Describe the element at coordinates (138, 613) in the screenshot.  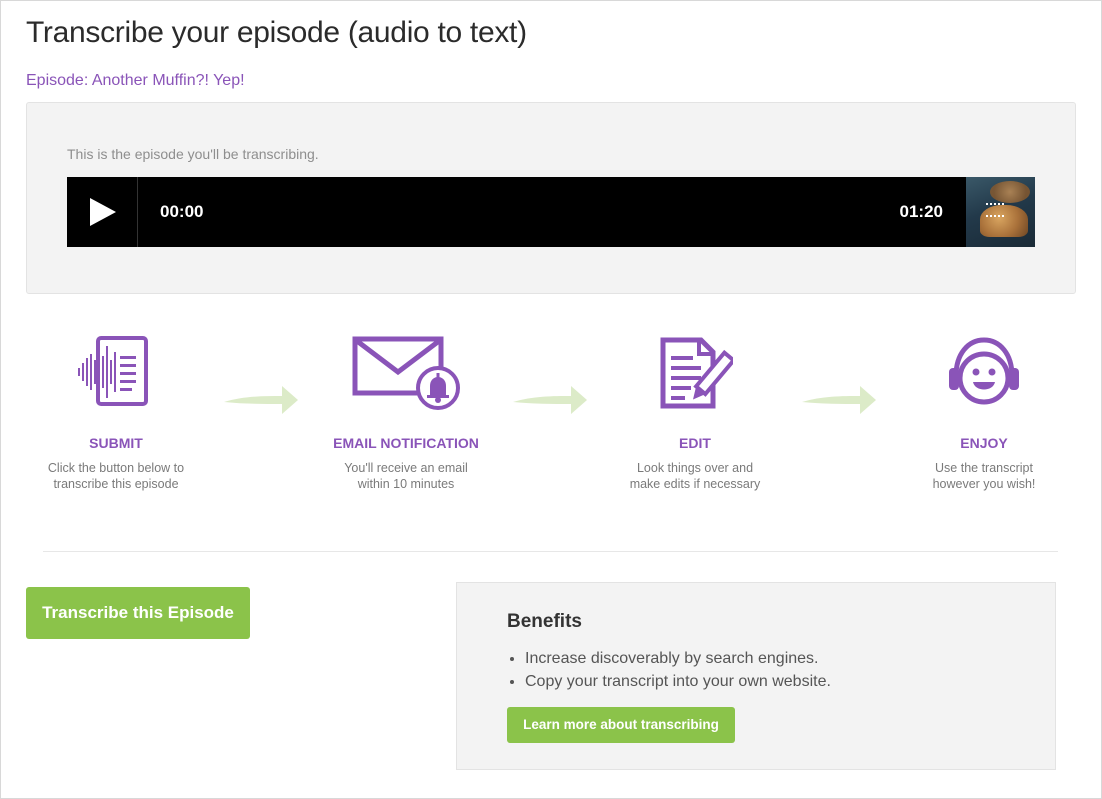
I see `transcribe-episode-button: Transcribe this Episode` at that location.